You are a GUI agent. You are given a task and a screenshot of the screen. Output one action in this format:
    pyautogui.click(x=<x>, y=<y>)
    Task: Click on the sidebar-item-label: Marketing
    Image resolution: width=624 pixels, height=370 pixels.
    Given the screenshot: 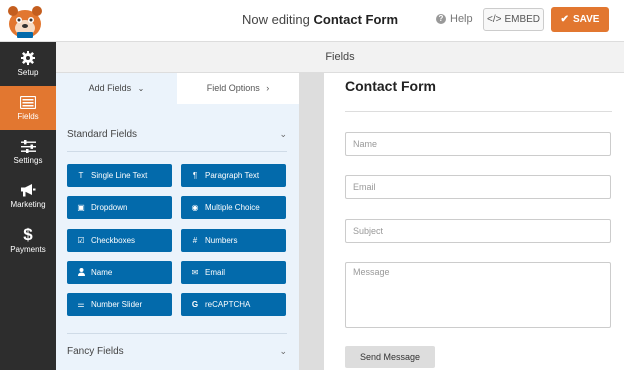 What is the action you would take?
    pyautogui.click(x=28, y=204)
    